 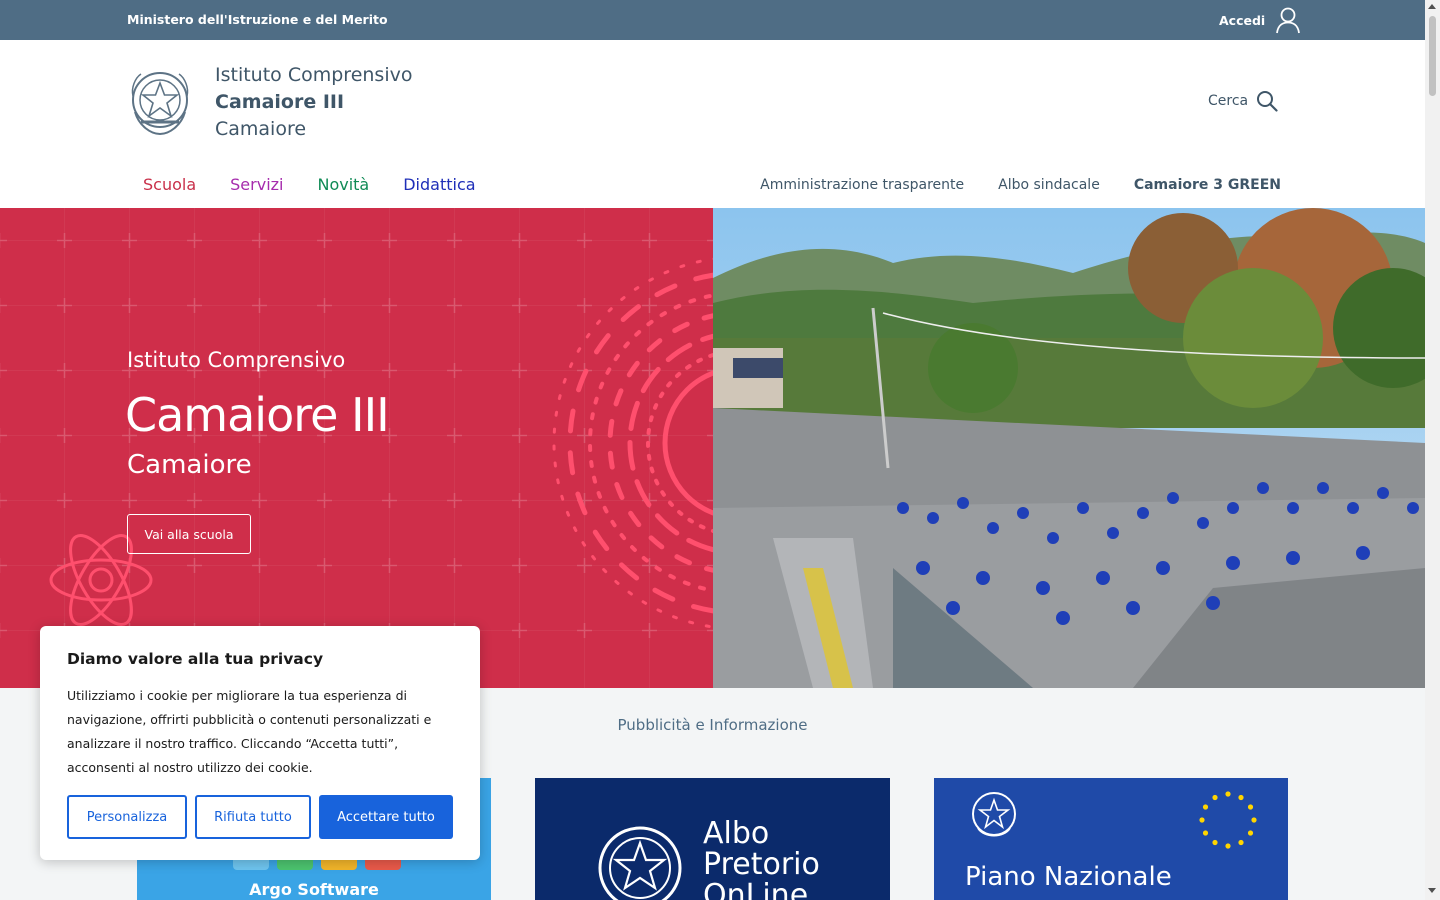 What do you see at coordinates (1207, 185) in the screenshot?
I see `nav-camaiore-green: Camaiore 3 GREEN` at bounding box center [1207, 185].